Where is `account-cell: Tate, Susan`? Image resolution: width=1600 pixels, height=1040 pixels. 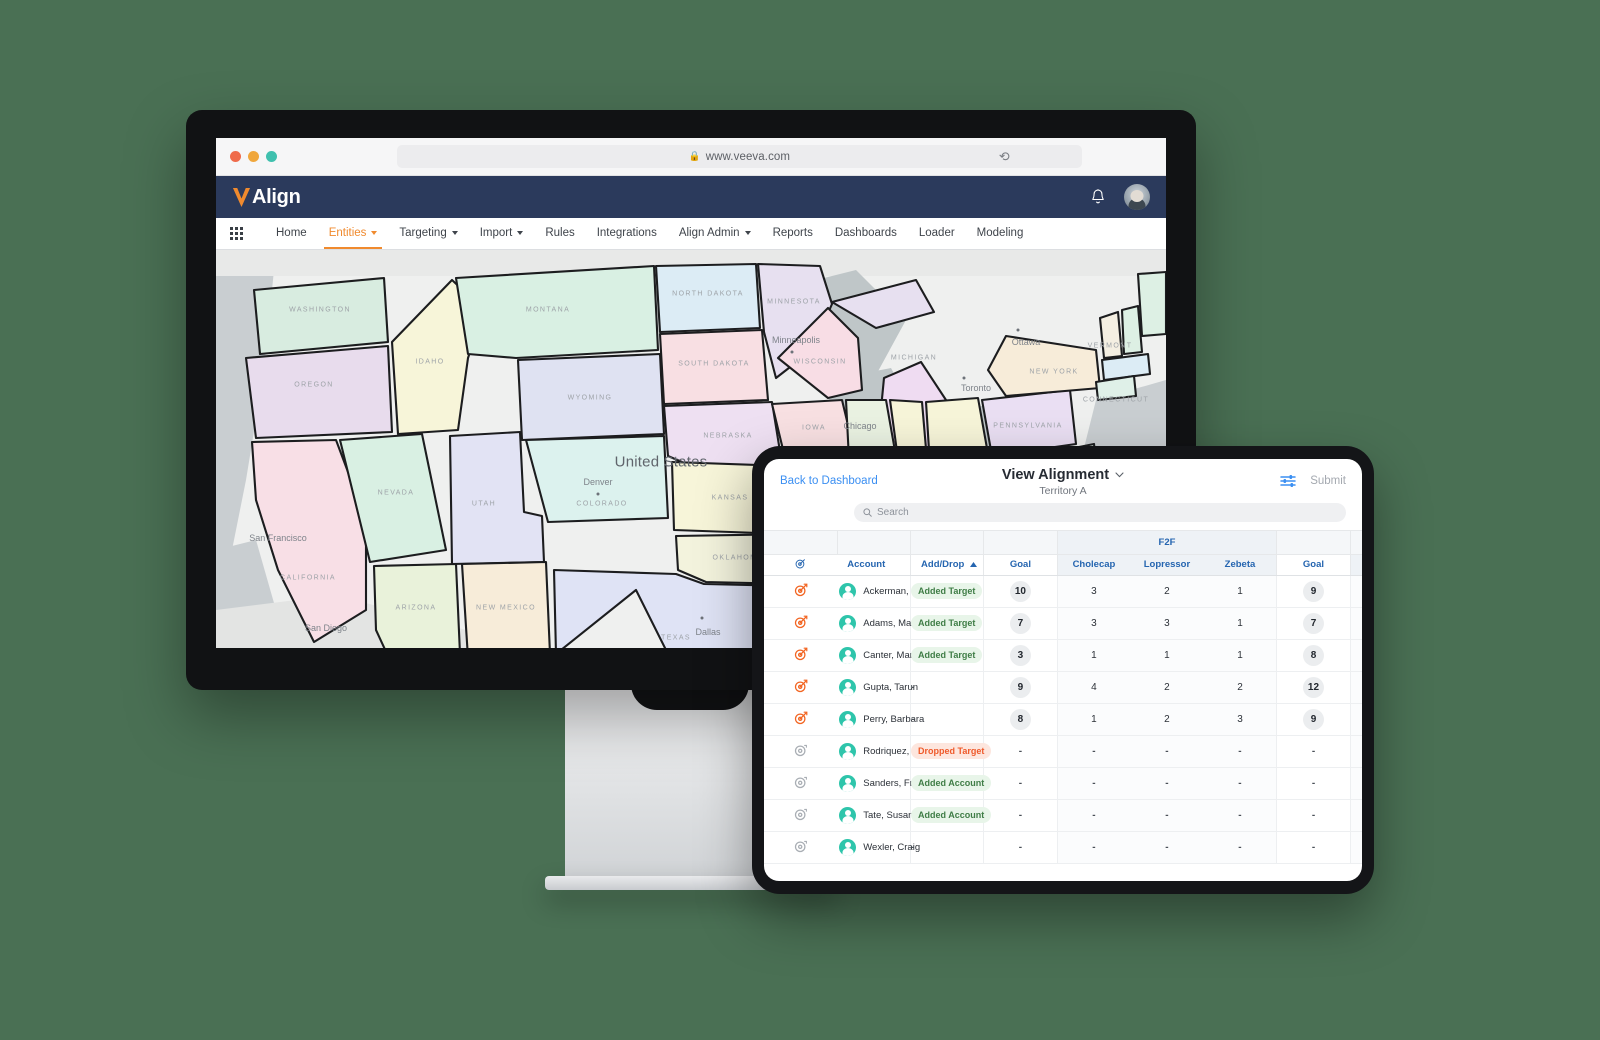 account-cell: Tate, Susan is located at coordinates (875, 815).